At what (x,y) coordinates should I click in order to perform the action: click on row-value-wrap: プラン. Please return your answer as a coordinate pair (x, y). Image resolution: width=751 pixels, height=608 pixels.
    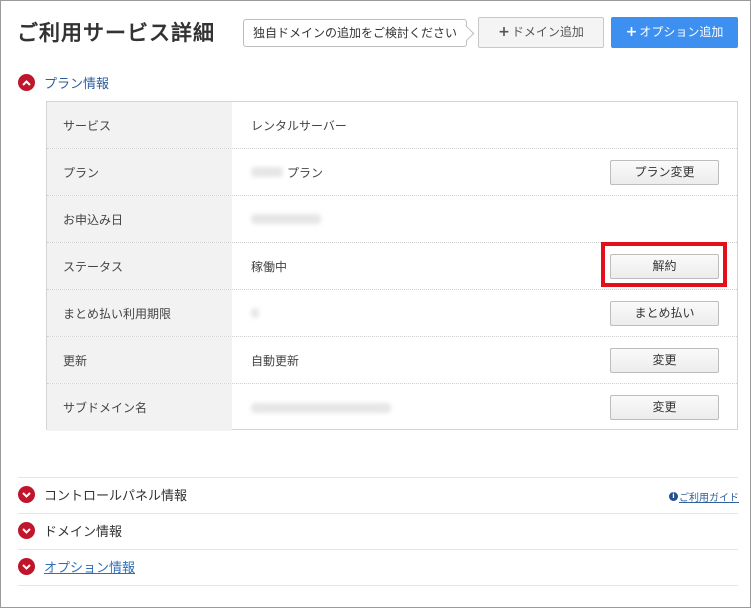
    Looking at the image, I should click on (287, 172).